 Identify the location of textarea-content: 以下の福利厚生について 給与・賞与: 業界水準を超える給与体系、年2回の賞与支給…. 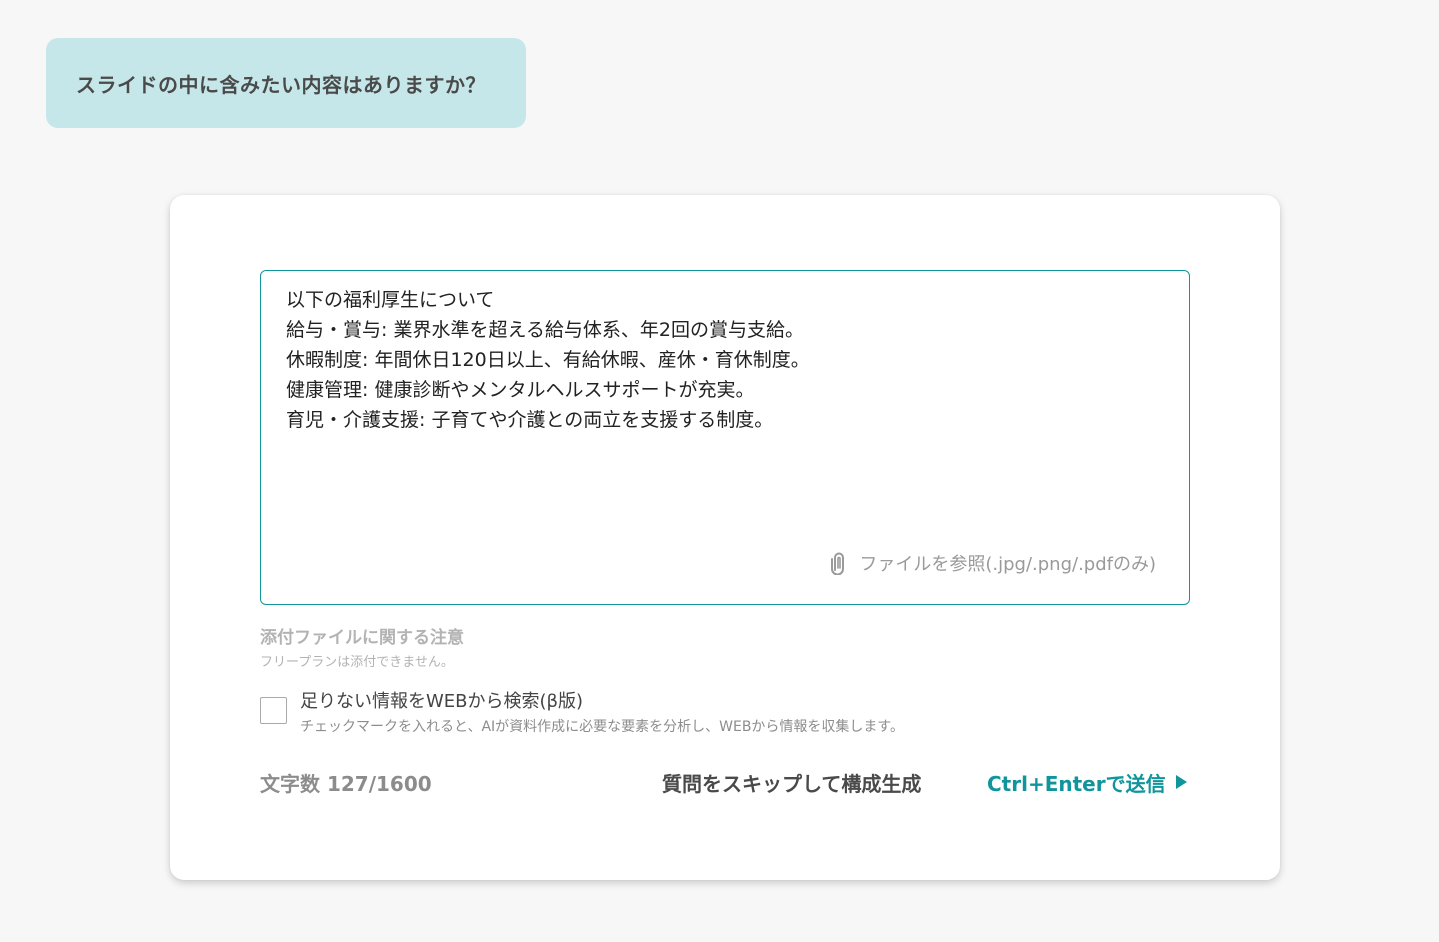
(725, 360).